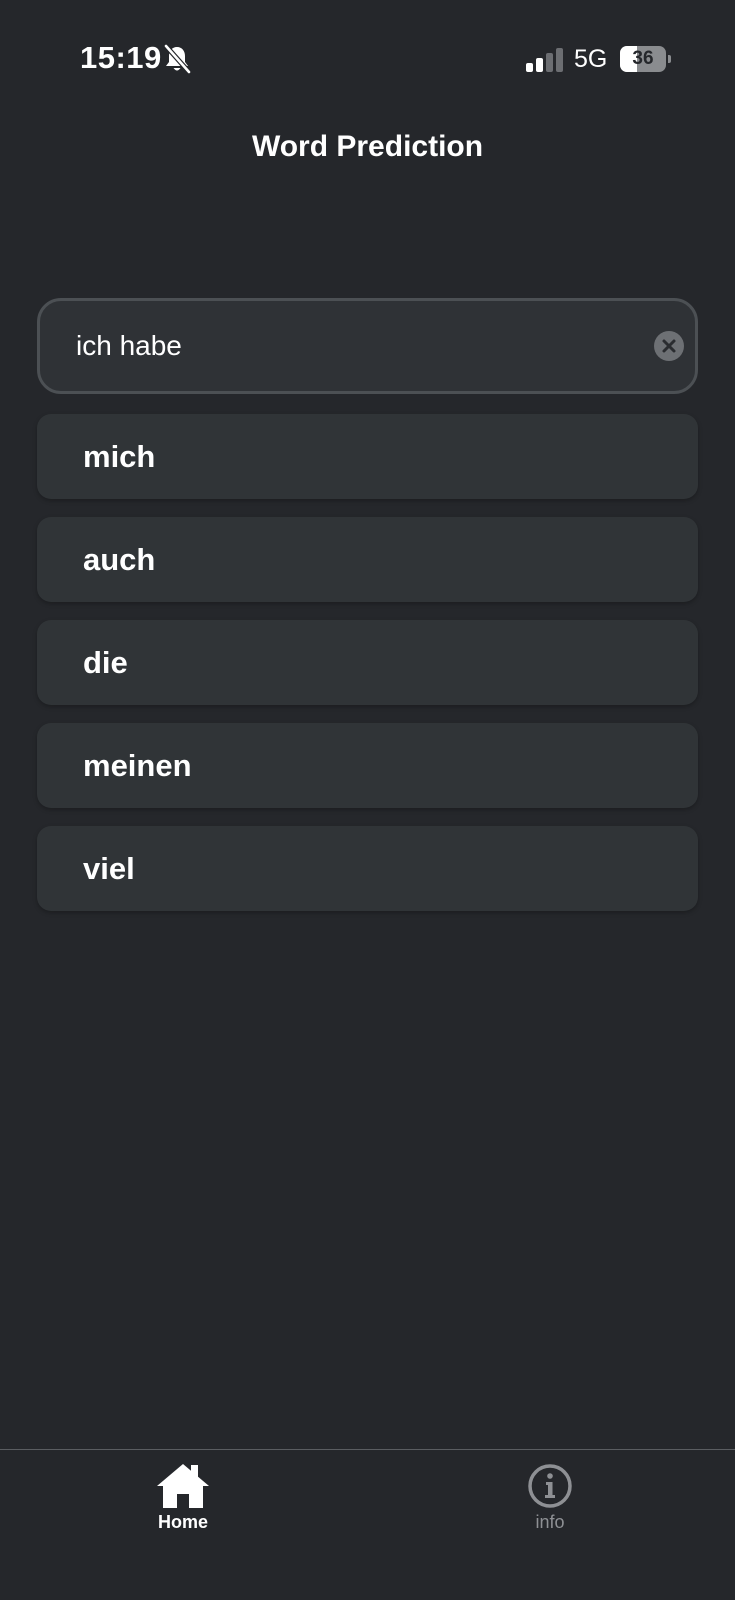  Describe the element at coordinates (367, 765) in the screenshot. I see `suggestion-item: meinen` at that location.